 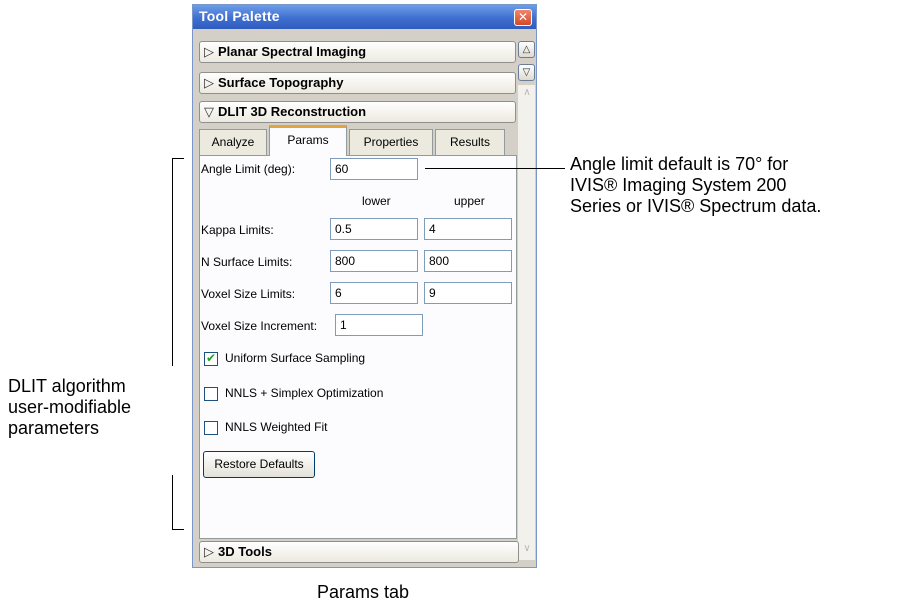 I want to click on lower-column-header: lower, so click(x=376, y=201).